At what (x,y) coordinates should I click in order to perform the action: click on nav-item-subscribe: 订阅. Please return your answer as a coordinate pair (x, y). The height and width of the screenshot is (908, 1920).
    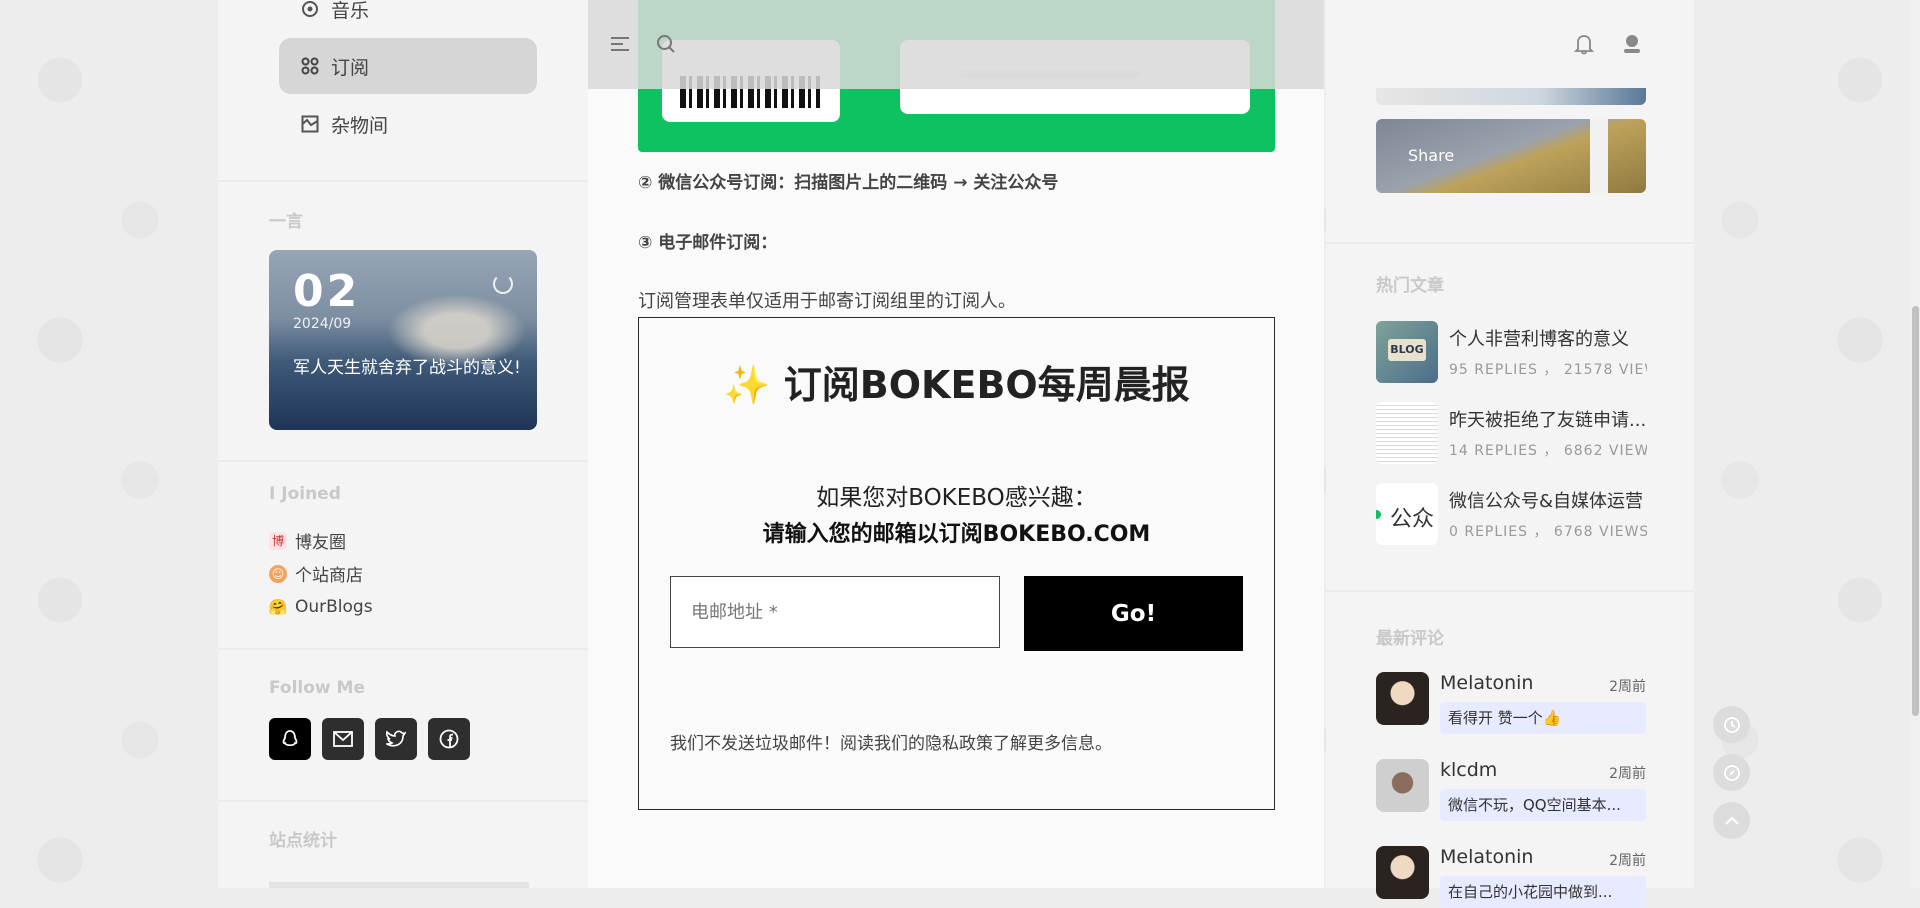
    Looking at the image, I should click on (408, 66).